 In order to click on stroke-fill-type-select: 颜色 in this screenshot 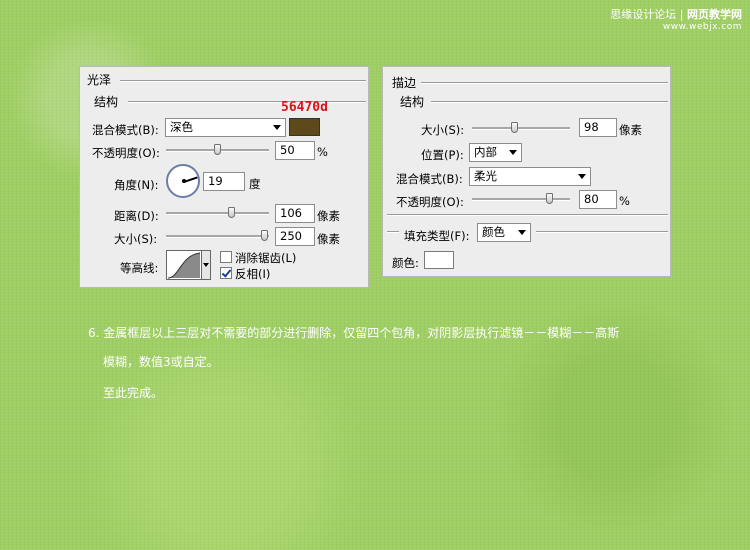, I will do `click(504, 232)`.